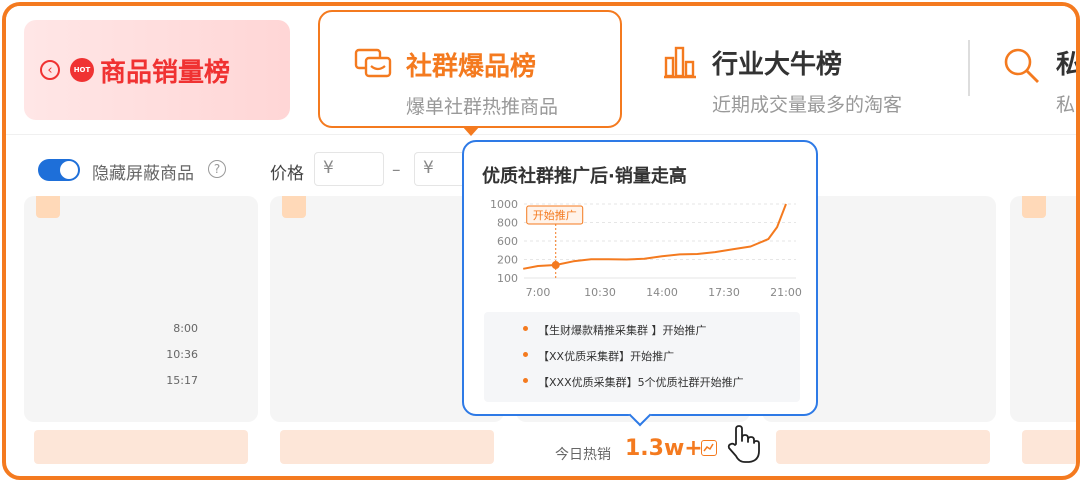  I want to click on y-tick-label: 100, so click(507, 278).